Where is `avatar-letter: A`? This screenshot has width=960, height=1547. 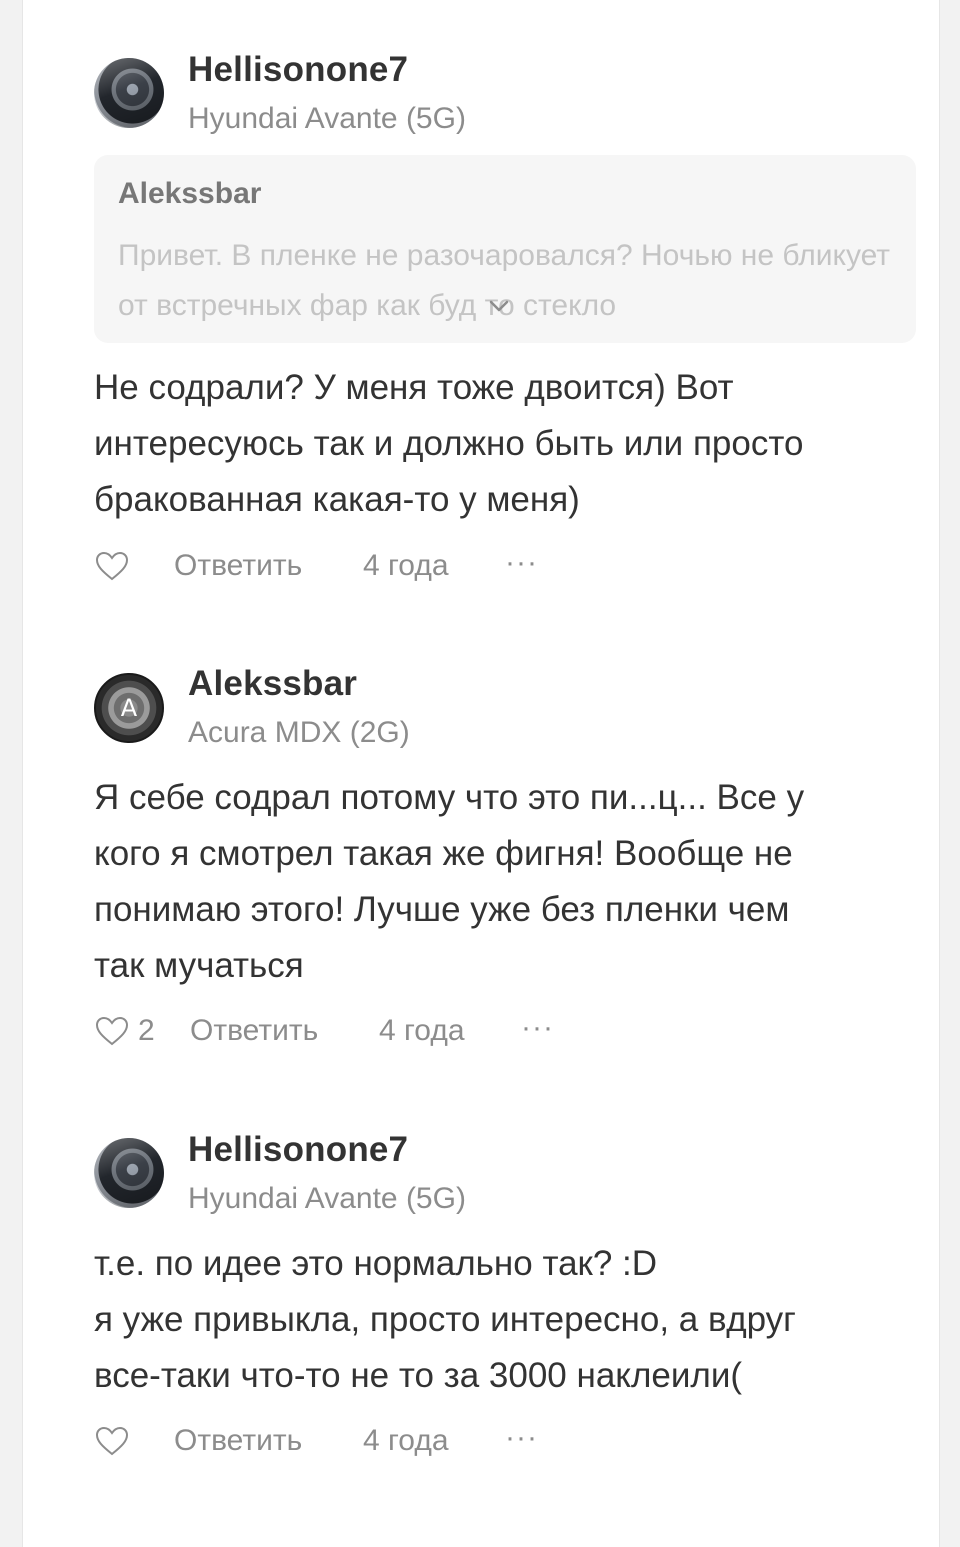 avatar-letter: A is located at coordinates (129, 708).